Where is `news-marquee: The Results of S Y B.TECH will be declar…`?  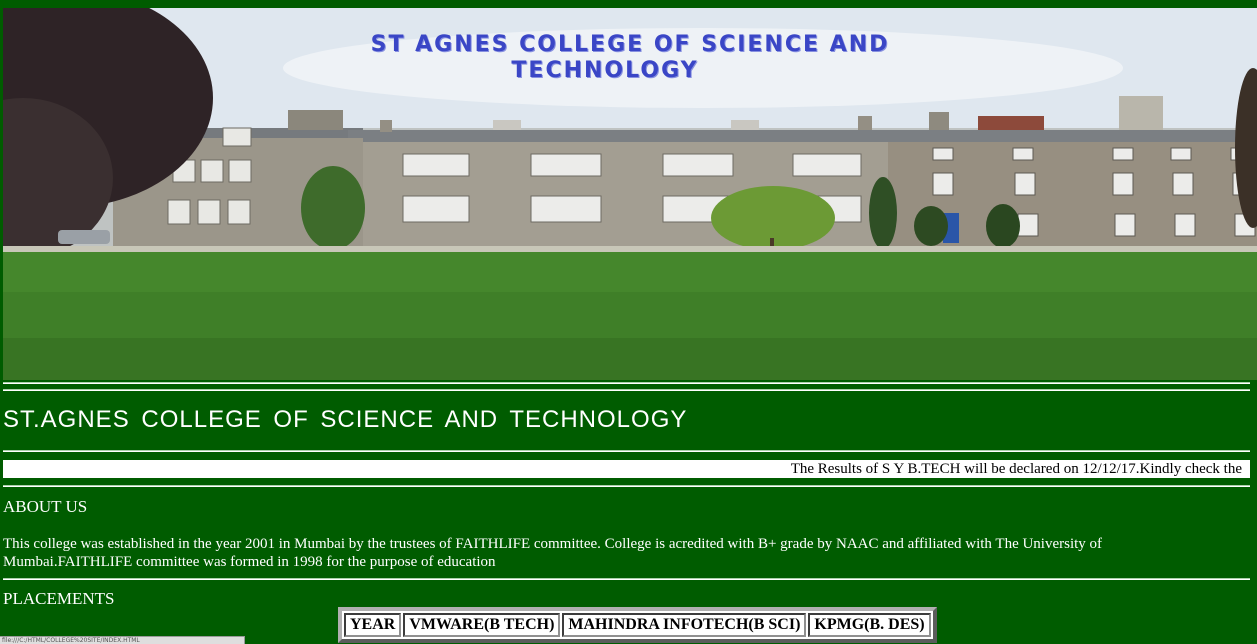 news-marquee: The Results of S Y B.TECH will be declar… is located at coordinates (626, 469).